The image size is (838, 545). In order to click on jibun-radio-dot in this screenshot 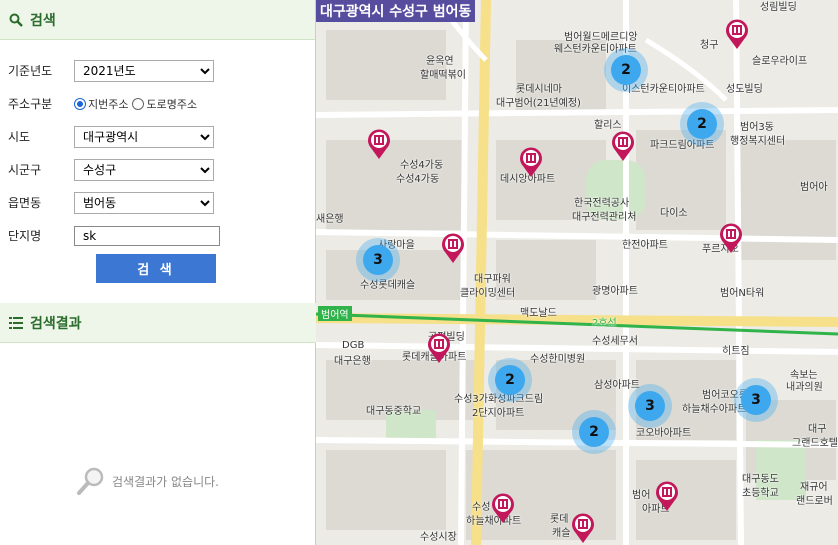, I will do `click(80, 103)`.